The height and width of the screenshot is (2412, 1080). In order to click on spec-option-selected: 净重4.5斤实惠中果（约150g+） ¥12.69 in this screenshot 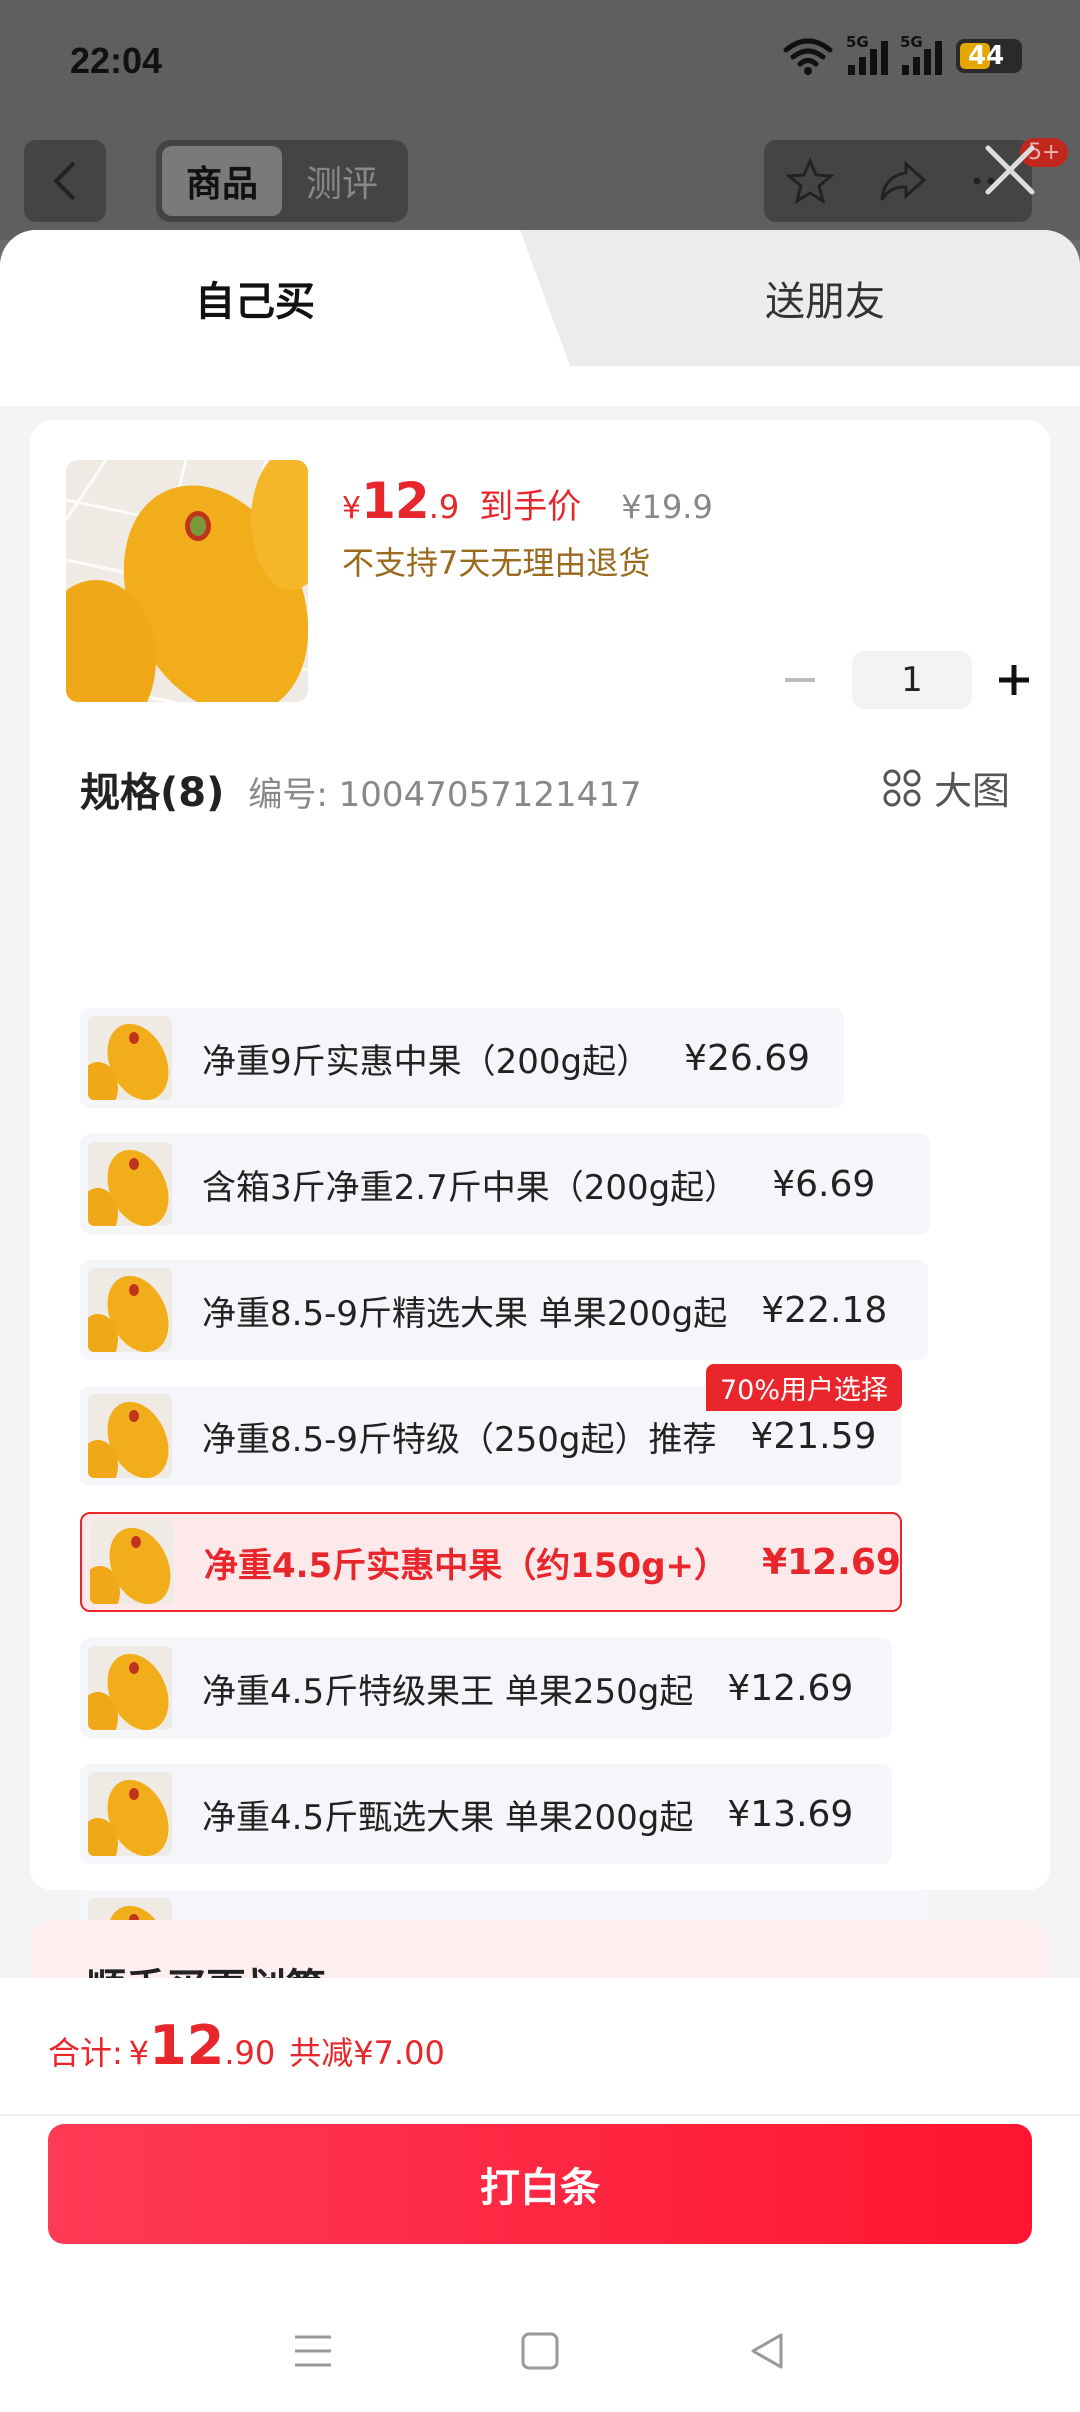, I will do `click(491, 1562)`.